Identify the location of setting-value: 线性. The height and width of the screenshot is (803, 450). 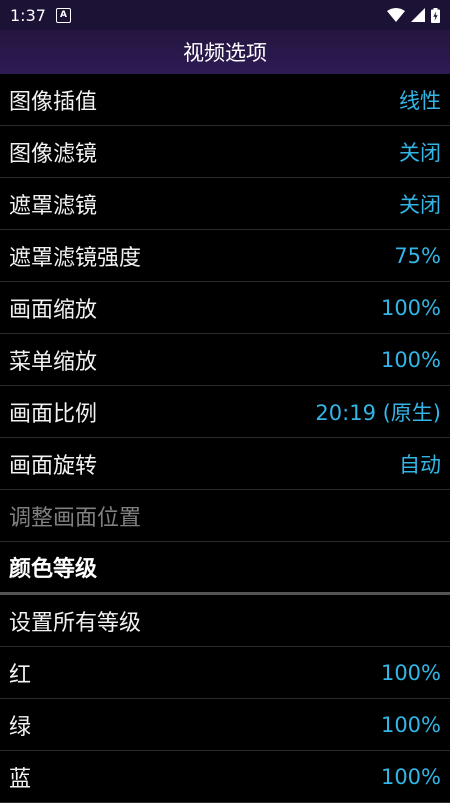
(420, 100).